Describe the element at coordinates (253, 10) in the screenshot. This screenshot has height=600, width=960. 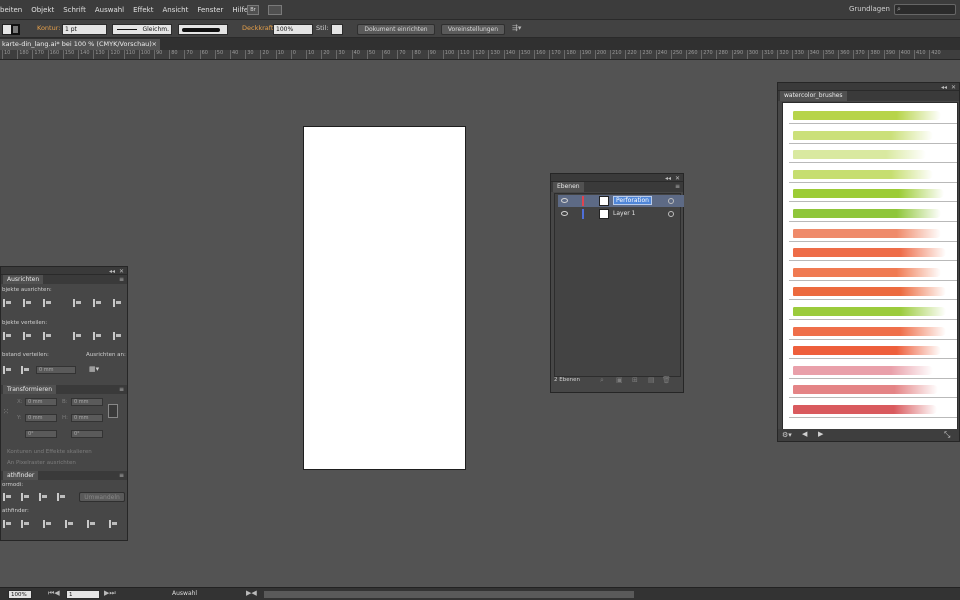
I see `bridge-button: Br` at that location.